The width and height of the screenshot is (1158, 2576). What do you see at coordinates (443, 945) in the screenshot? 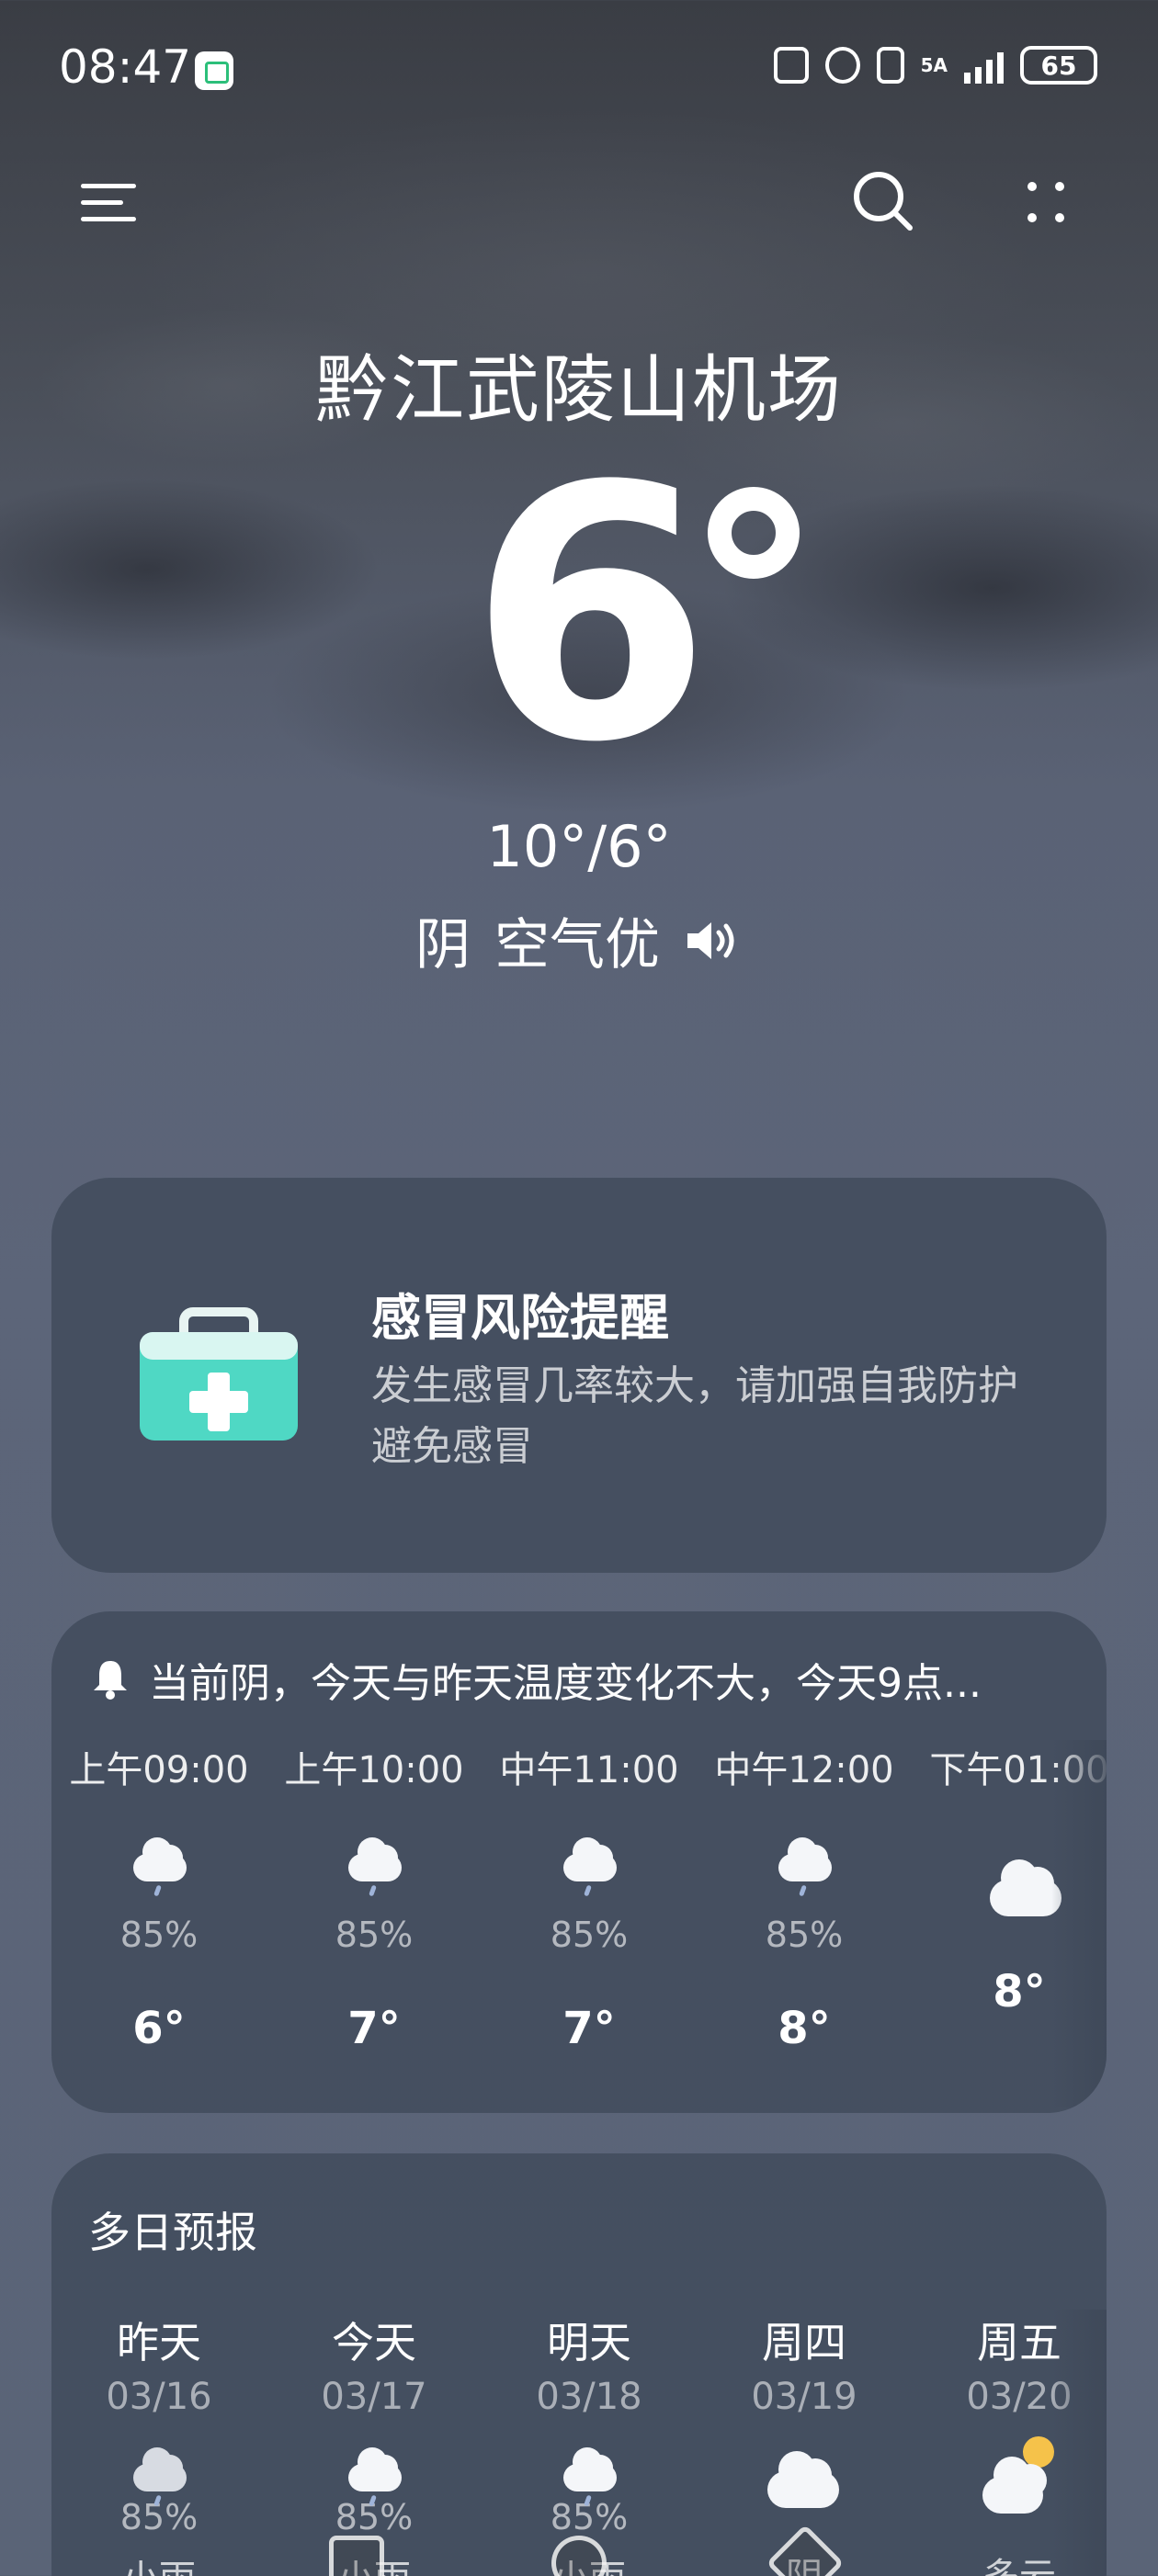
I see `condition-text: 阴` at bounding box center [443, 945].